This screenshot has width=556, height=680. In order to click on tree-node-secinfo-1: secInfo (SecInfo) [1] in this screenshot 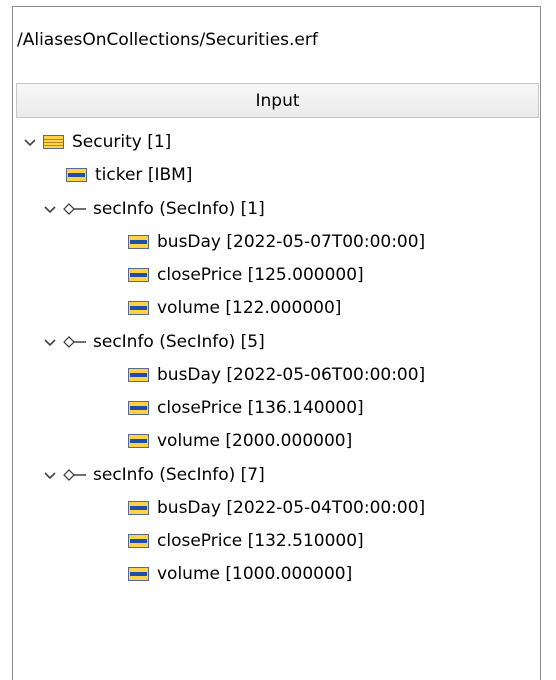, I will do `click(154, 209)`.